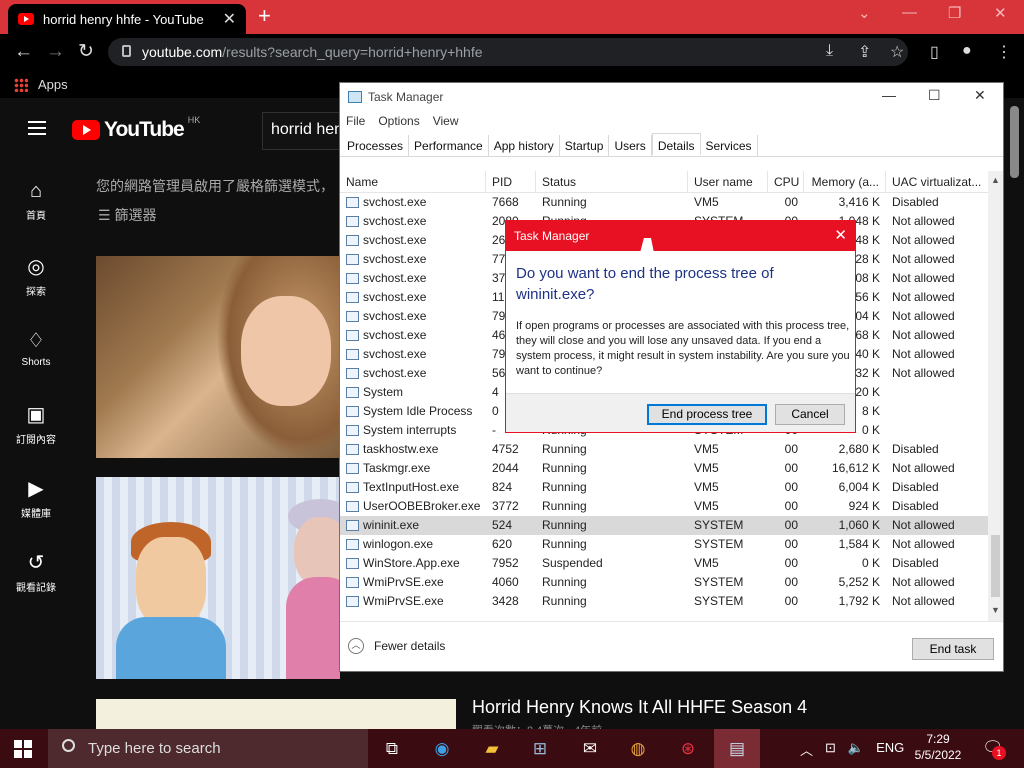  What do you see at coordinates (638, 749) in the screenshot?
I see `chrome-icon: ◍` at bounding box center [638, 749].